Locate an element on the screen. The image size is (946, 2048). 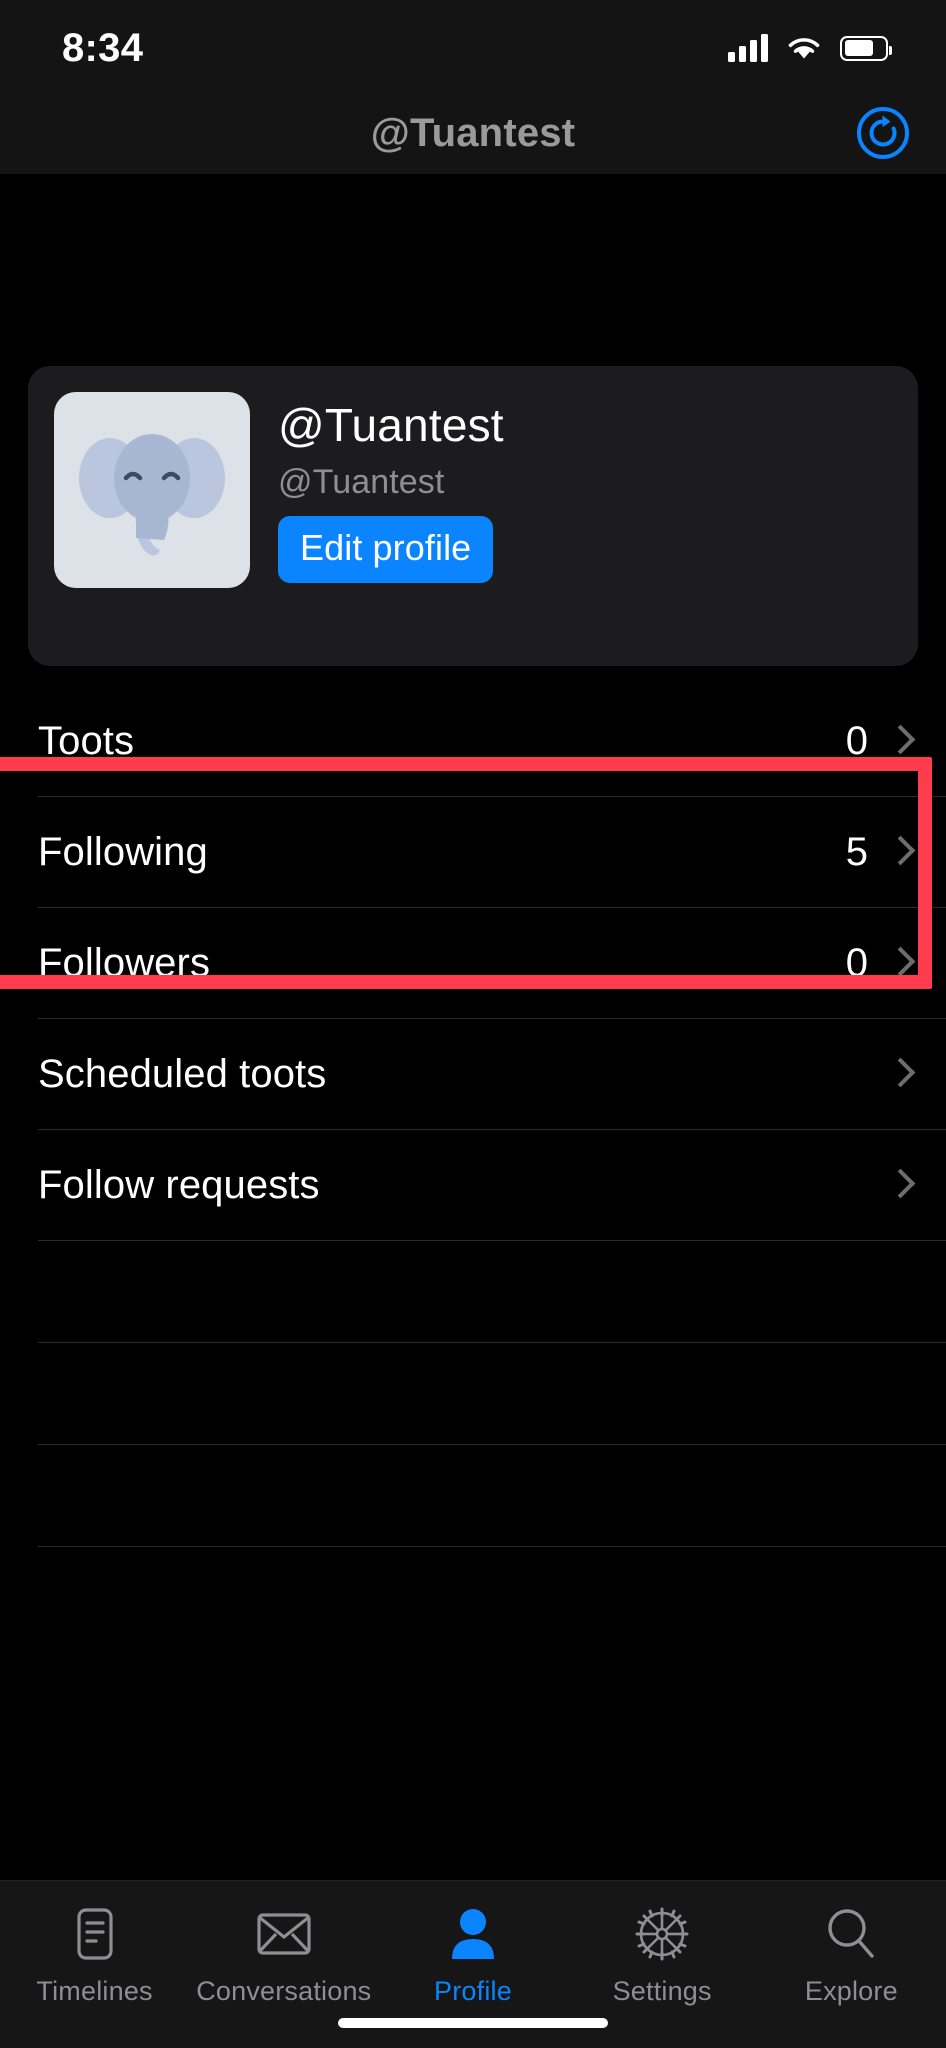
profile-meta: @Tuantest @Tuantest Edit profile is located at coordinates (391, 487).